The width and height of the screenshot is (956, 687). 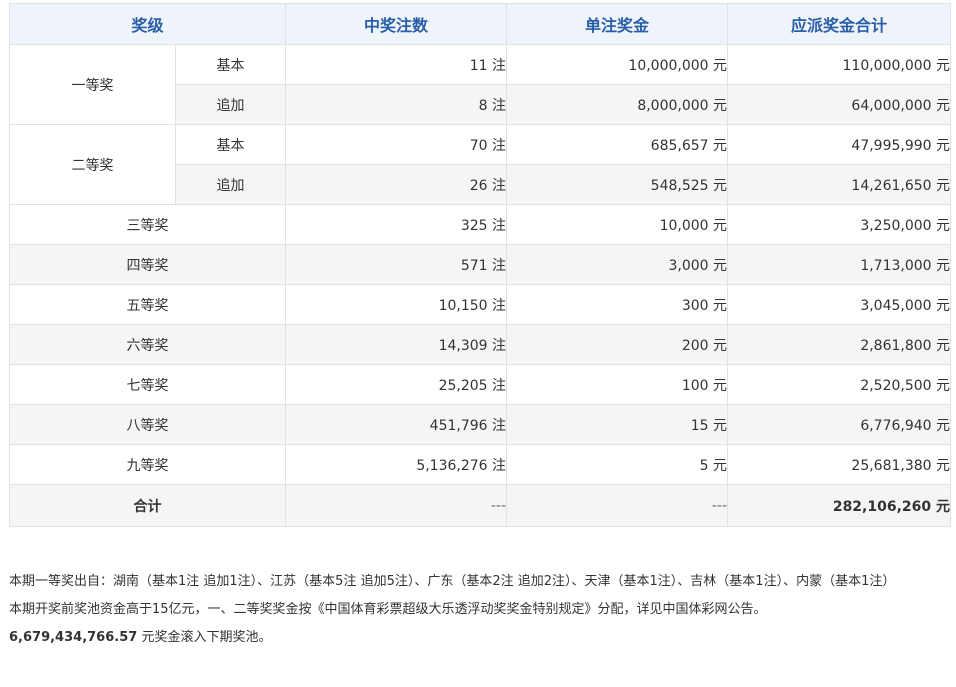 I want to click on level-cell: 一等奖, so click(x=92, y=84).